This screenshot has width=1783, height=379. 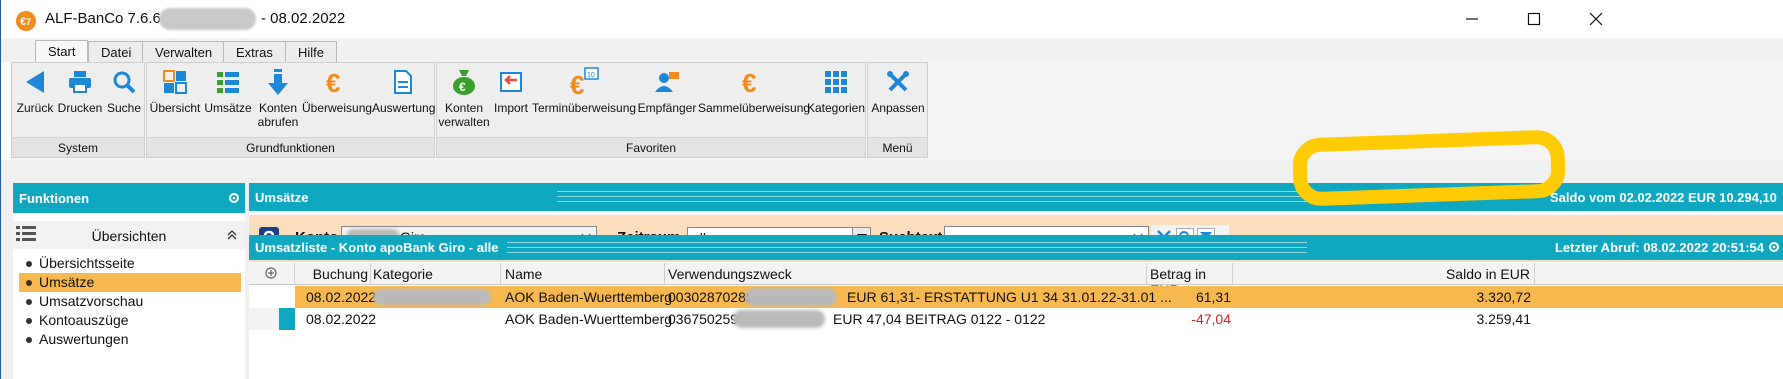 I want to click on sidebar-item-umsatzvorschau: Umsatzvorschau, so click(x=130, y=301).